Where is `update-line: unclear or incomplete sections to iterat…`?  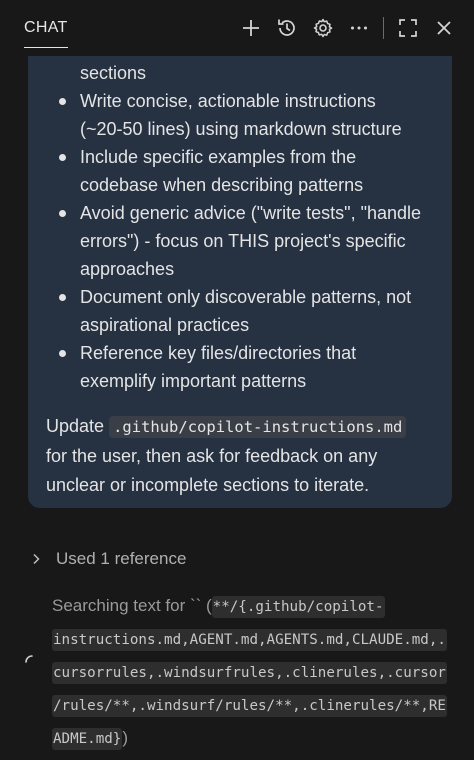
update-line: unclear or incomplete sections to iterat… is located at coordinates (208, 485).